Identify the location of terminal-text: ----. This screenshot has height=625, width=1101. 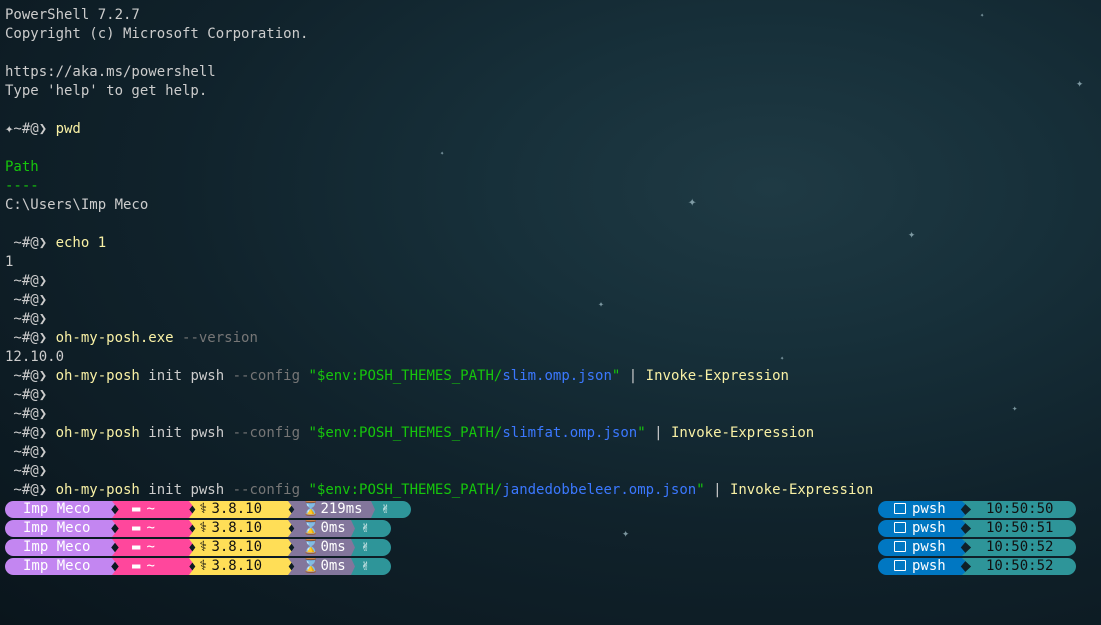
(22, 186).